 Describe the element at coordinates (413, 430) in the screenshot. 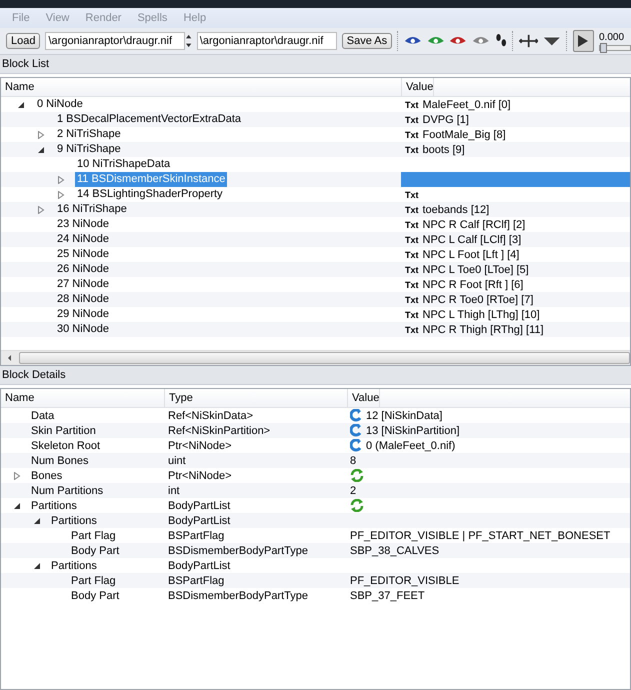

I see `field-value: 13 [NiSkinPartition]` at that location.